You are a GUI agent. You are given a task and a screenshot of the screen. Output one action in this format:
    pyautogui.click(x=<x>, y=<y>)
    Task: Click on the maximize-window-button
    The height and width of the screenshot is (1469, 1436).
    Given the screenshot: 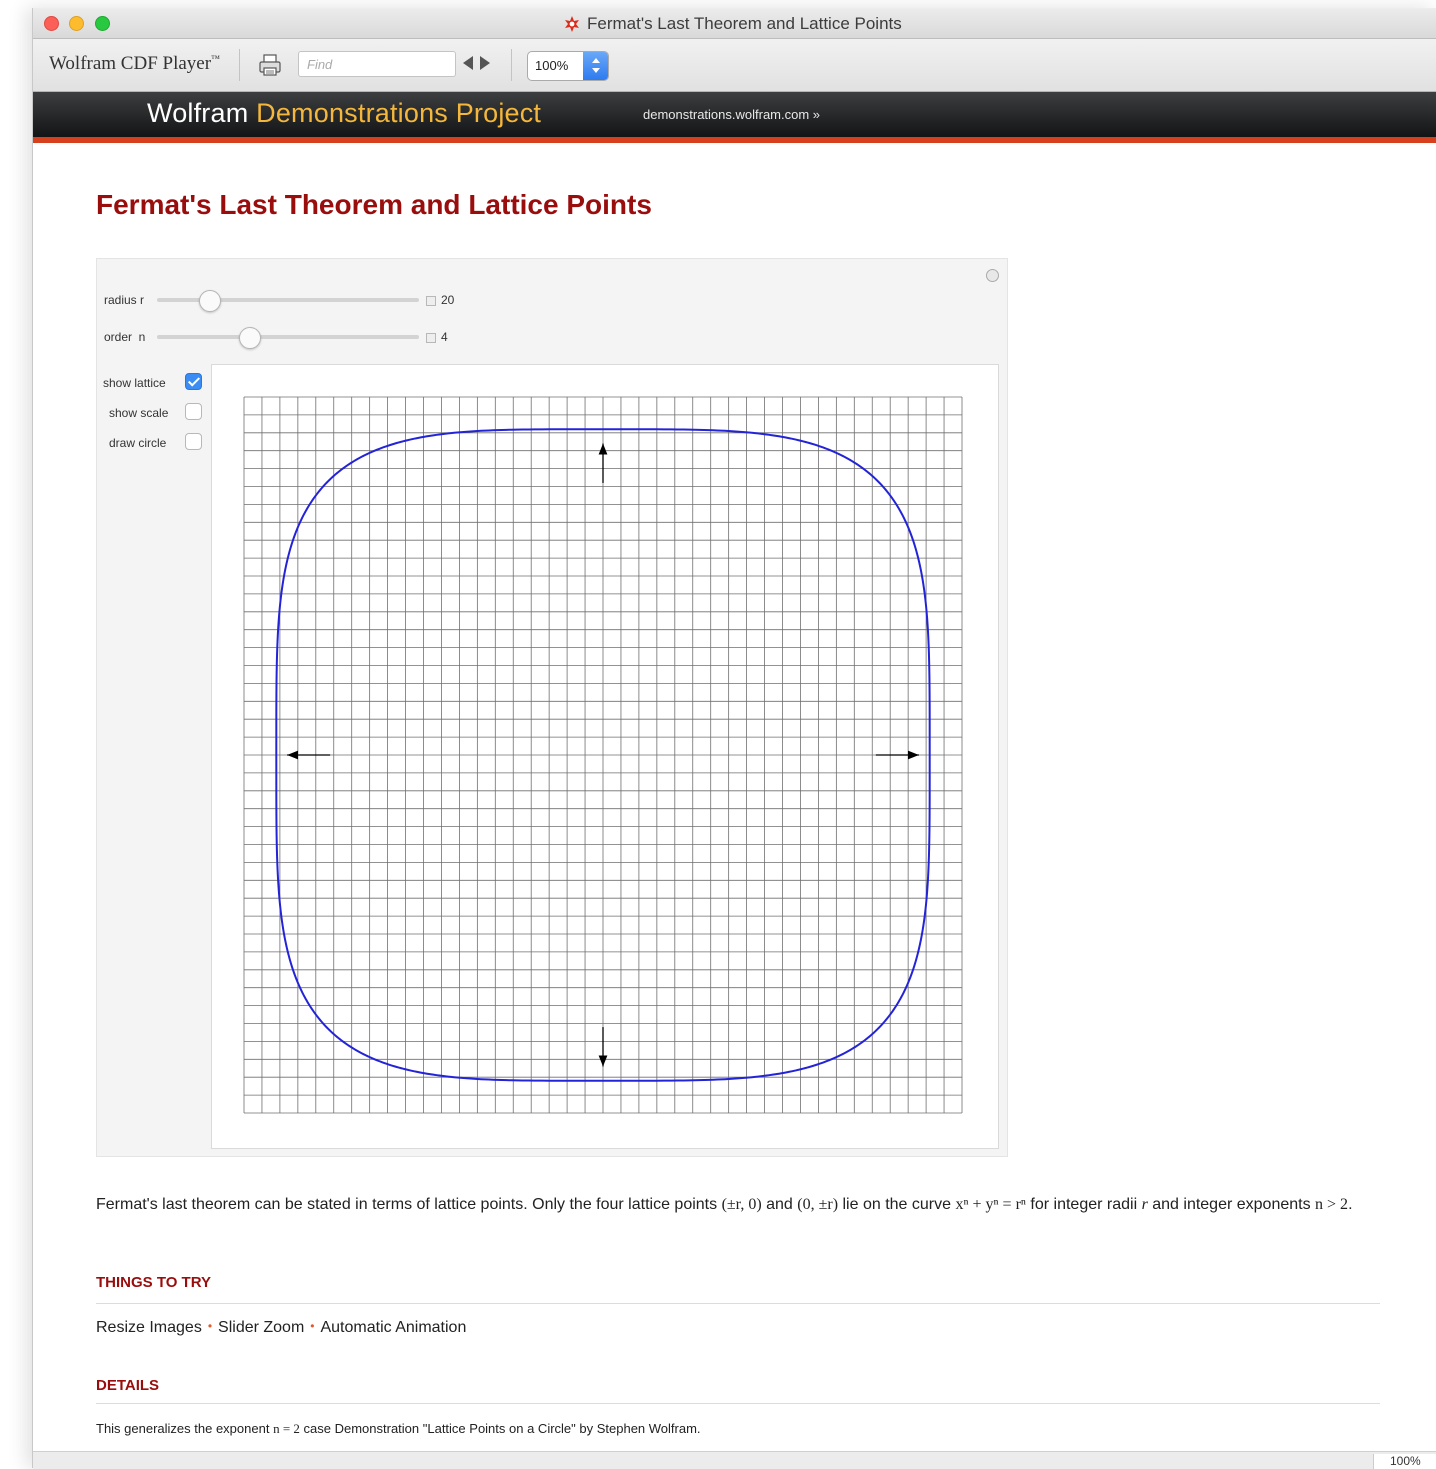 What is the action you would take?
    pyautogui.click(x=102, y=23)
    